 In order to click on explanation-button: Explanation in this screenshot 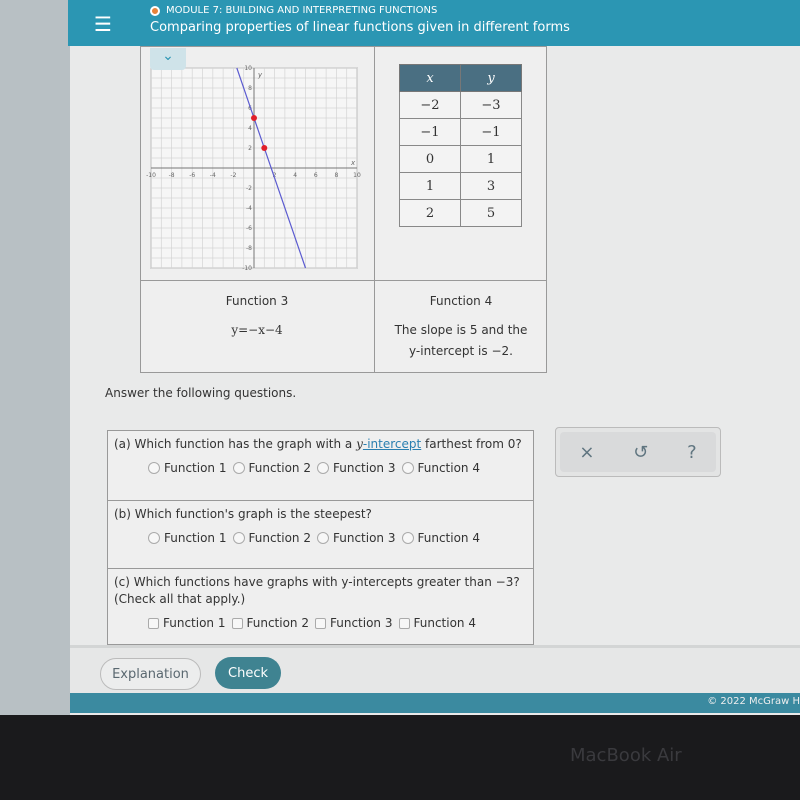, I will do `click(150, 674)`.